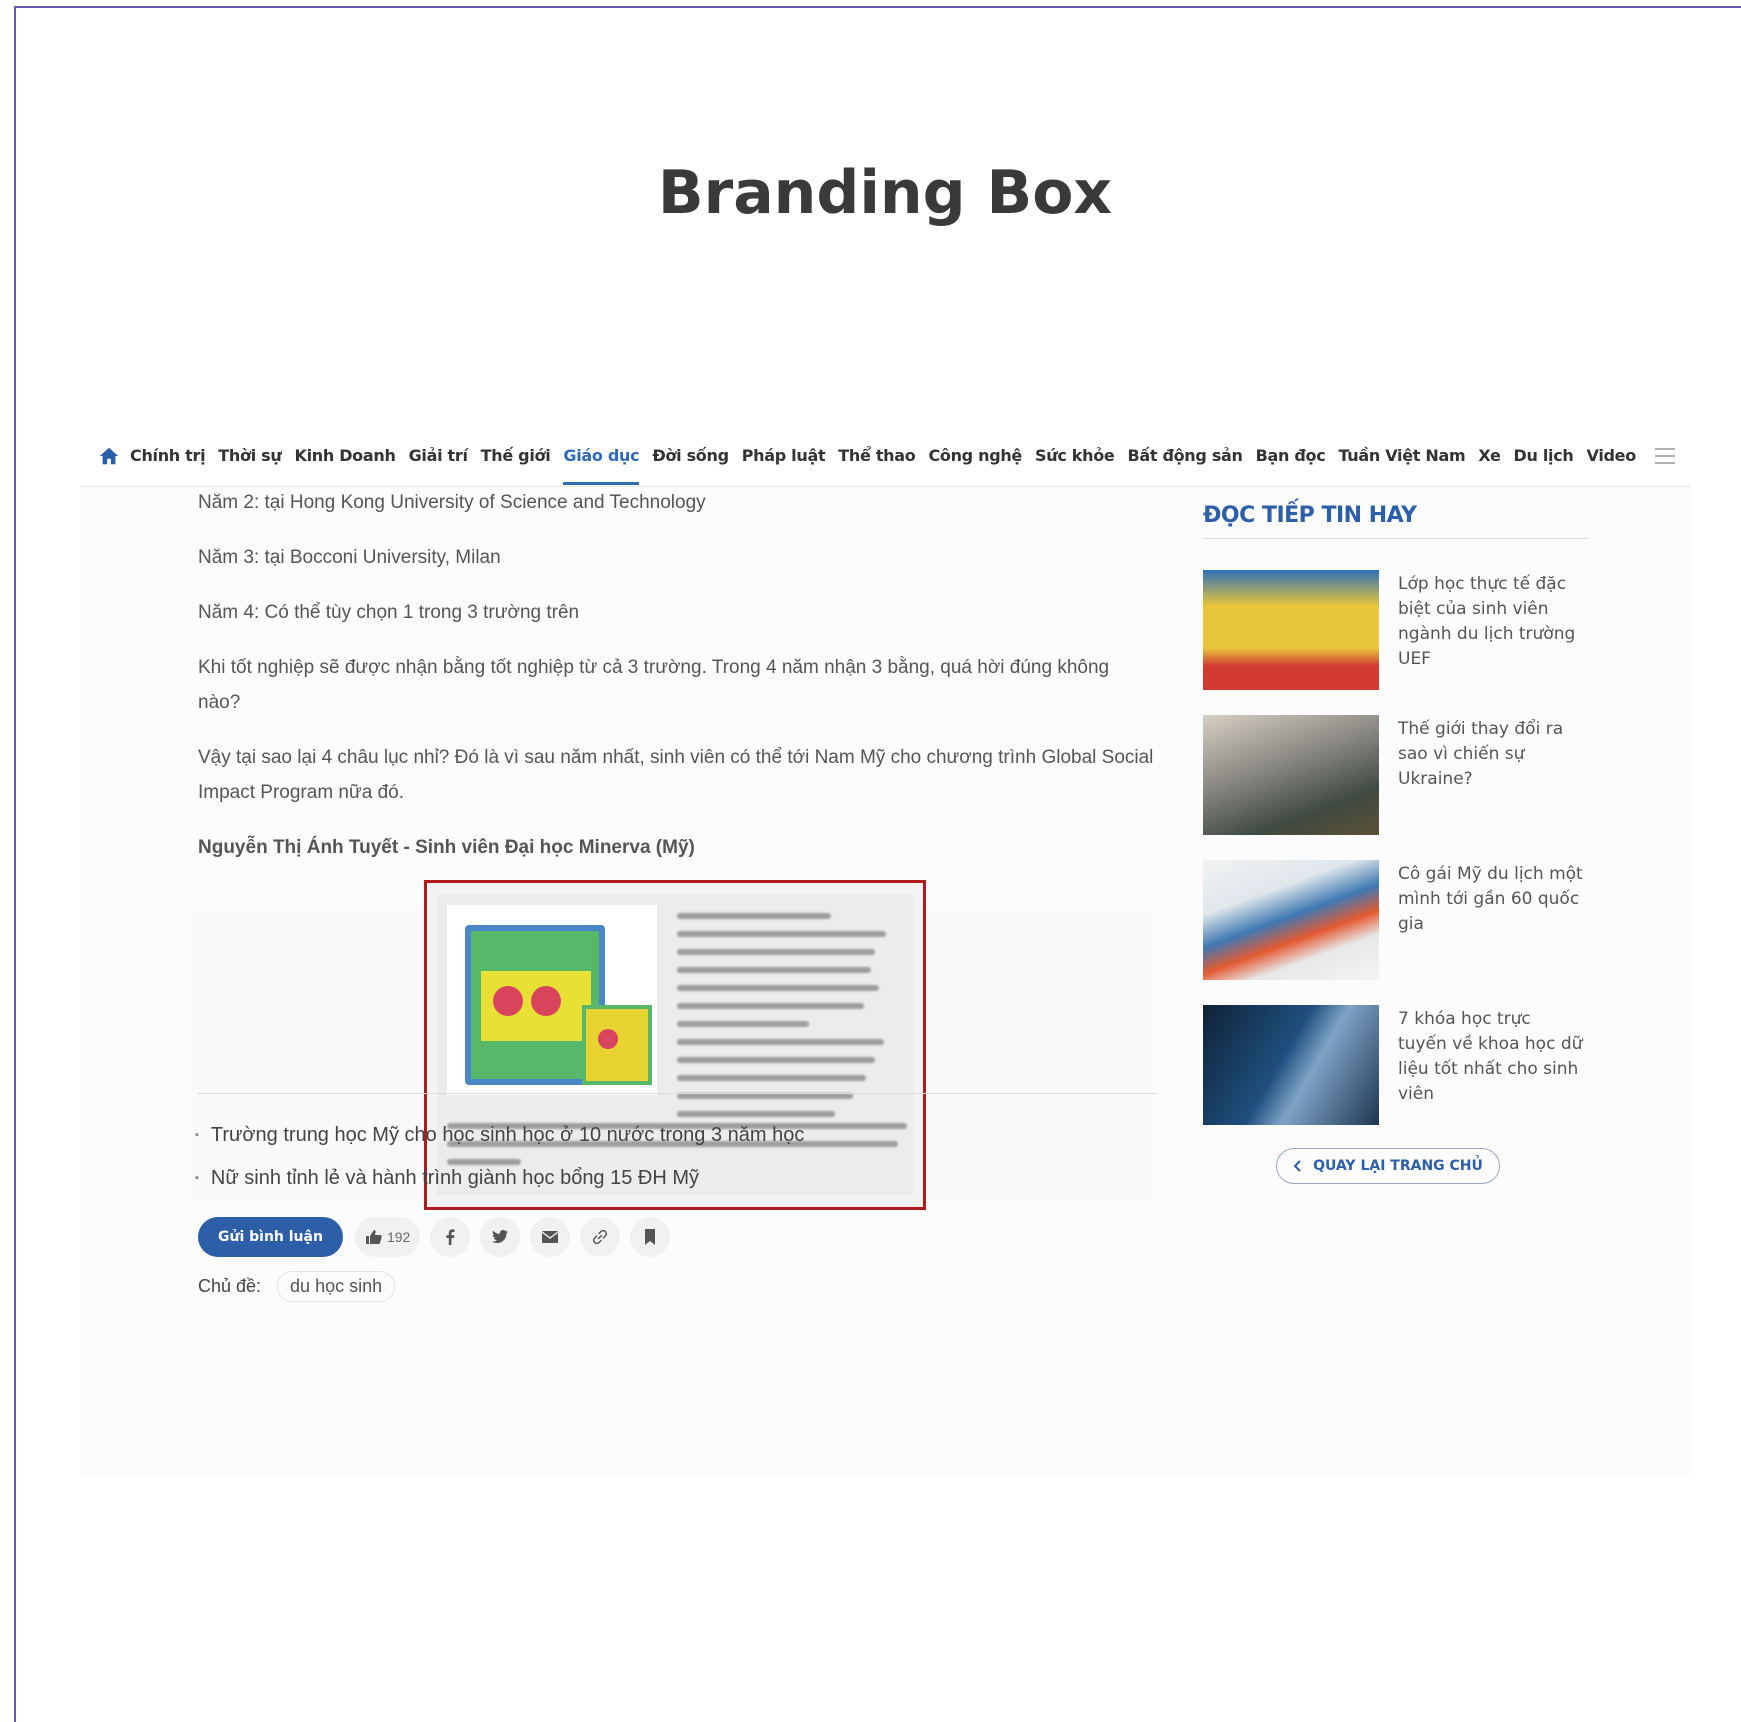 The height and width of the screenshot is (1722, 1741). Describe the element at coordinates (1401, 455) in the screenshot. I see `nav-item-tuan-viet-nam: Tuần Việt Nam` at that location.